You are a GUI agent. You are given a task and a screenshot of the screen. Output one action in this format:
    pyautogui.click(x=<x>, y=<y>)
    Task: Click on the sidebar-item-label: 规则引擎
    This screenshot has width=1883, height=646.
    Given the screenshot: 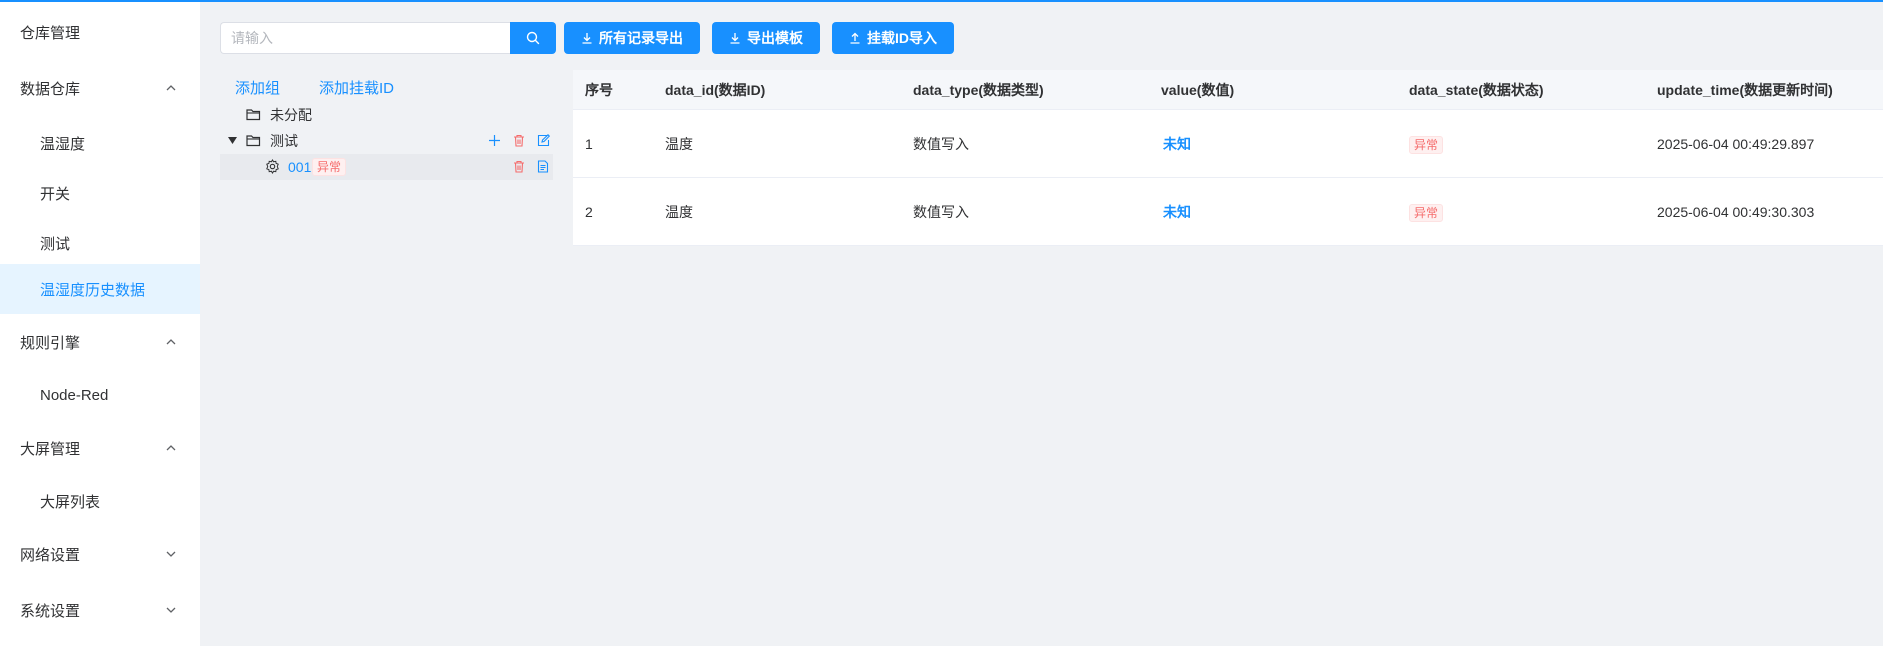 What is the action you would take?
    pyautogui.click(x=50, y=343)
    